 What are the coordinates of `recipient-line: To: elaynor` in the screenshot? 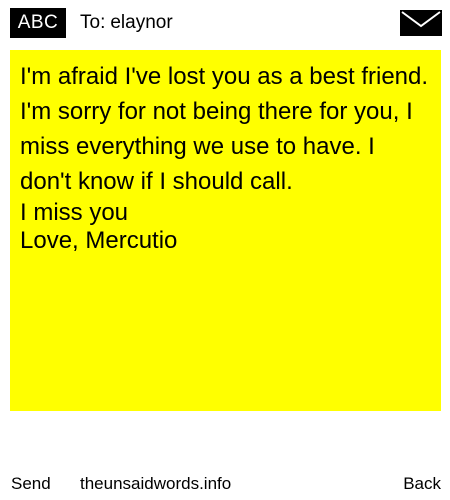 It's located at (126, 23).